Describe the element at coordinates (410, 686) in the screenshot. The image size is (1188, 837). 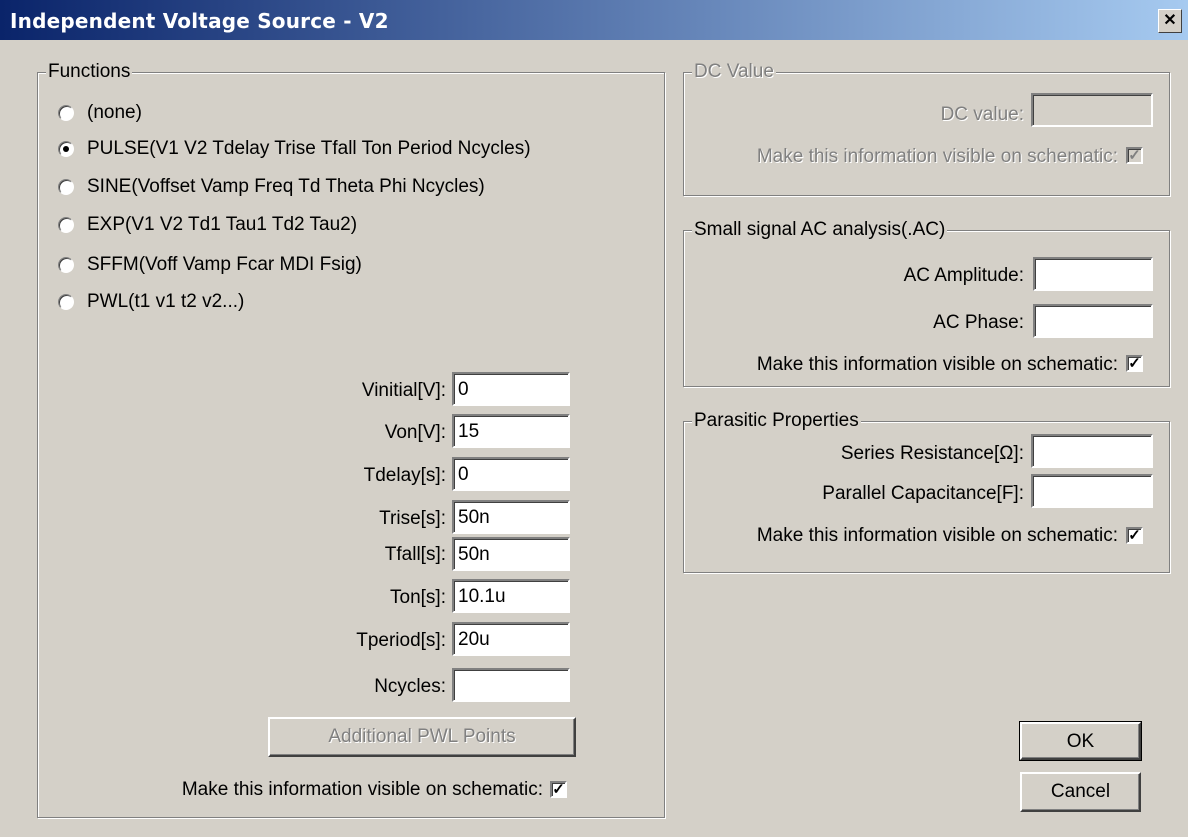
I see `ncycles-label: Ncycles:` at that location.